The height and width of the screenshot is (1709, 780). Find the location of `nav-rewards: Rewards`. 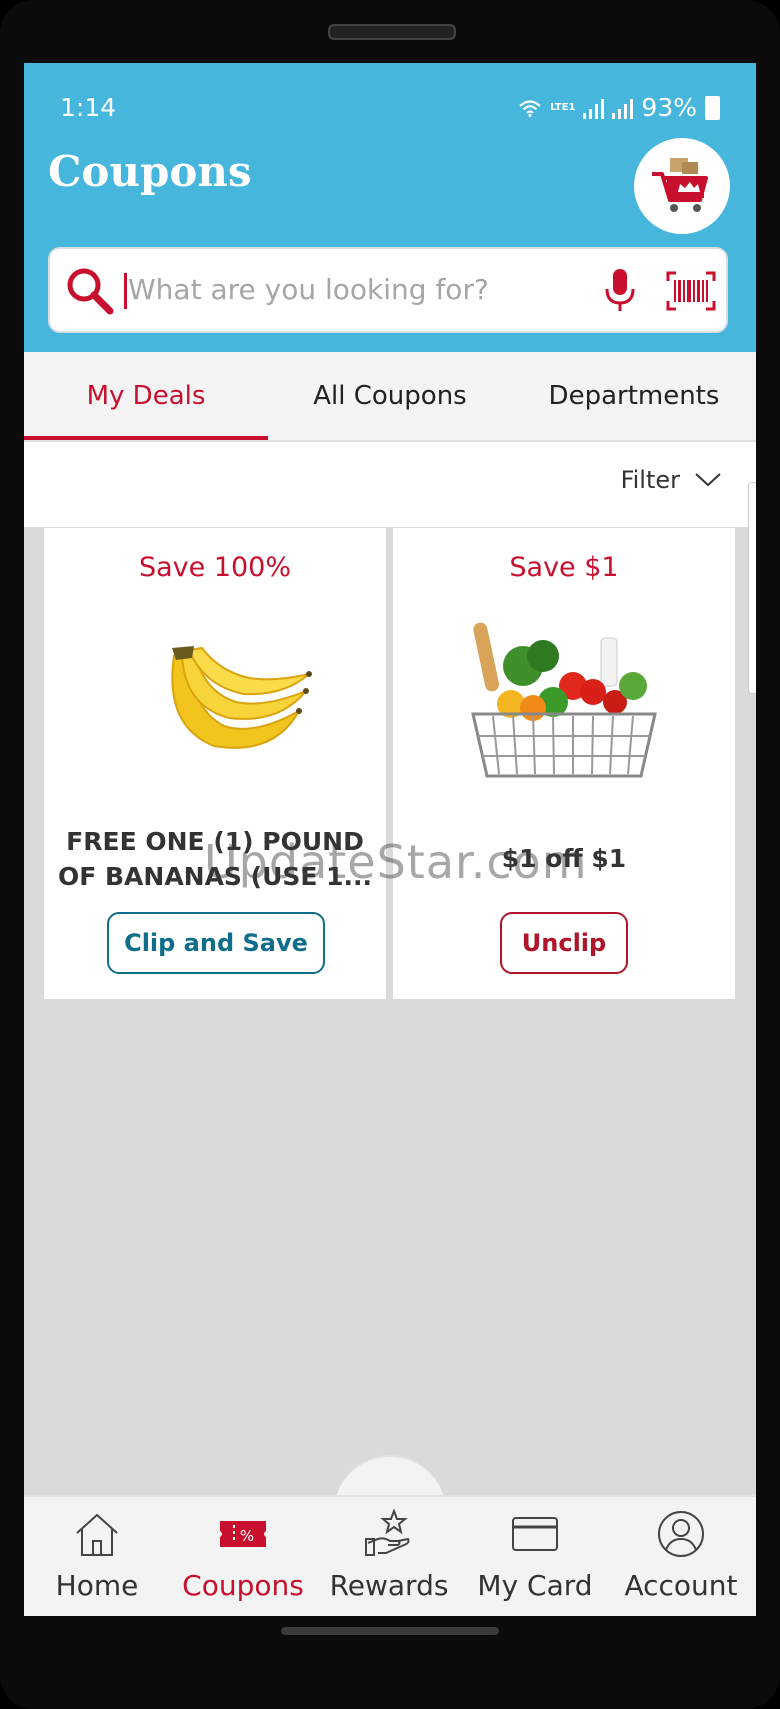

nav-rewards: Rewards is located at coordinates (389, 1556).